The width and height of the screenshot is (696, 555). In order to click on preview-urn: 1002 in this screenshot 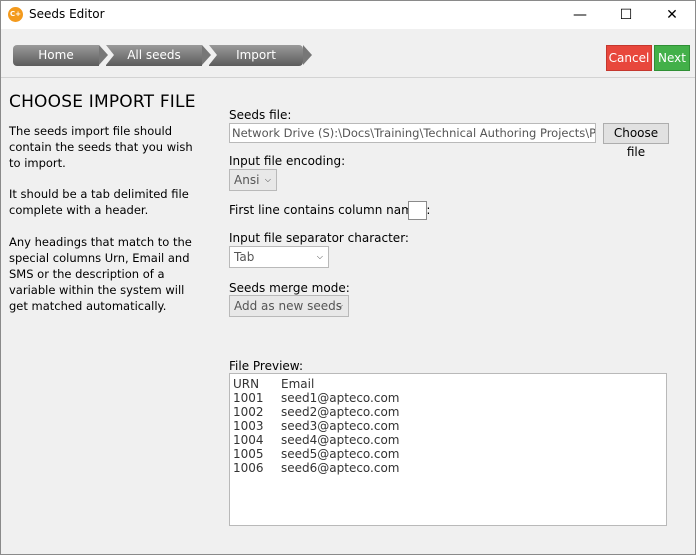, I will do `click(248, 412)`.